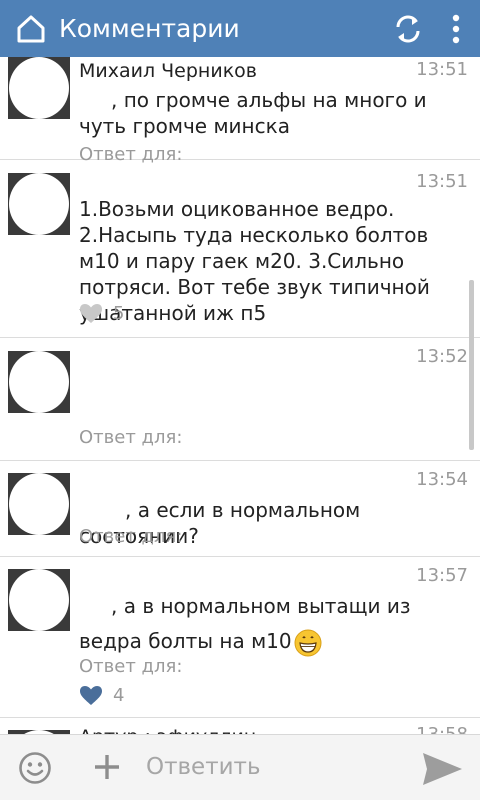 The height and width of the screenshot is (800, 480). What do you see at coordinates (442, 729) in the screenshot?
I see `comment-time: 13:58` at bounding box center [442, 729].